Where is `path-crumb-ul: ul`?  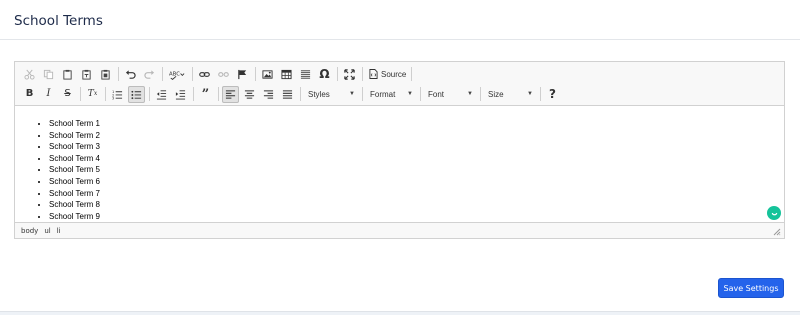 path-crumb-ul: ul is located at coordinates (47, 231).